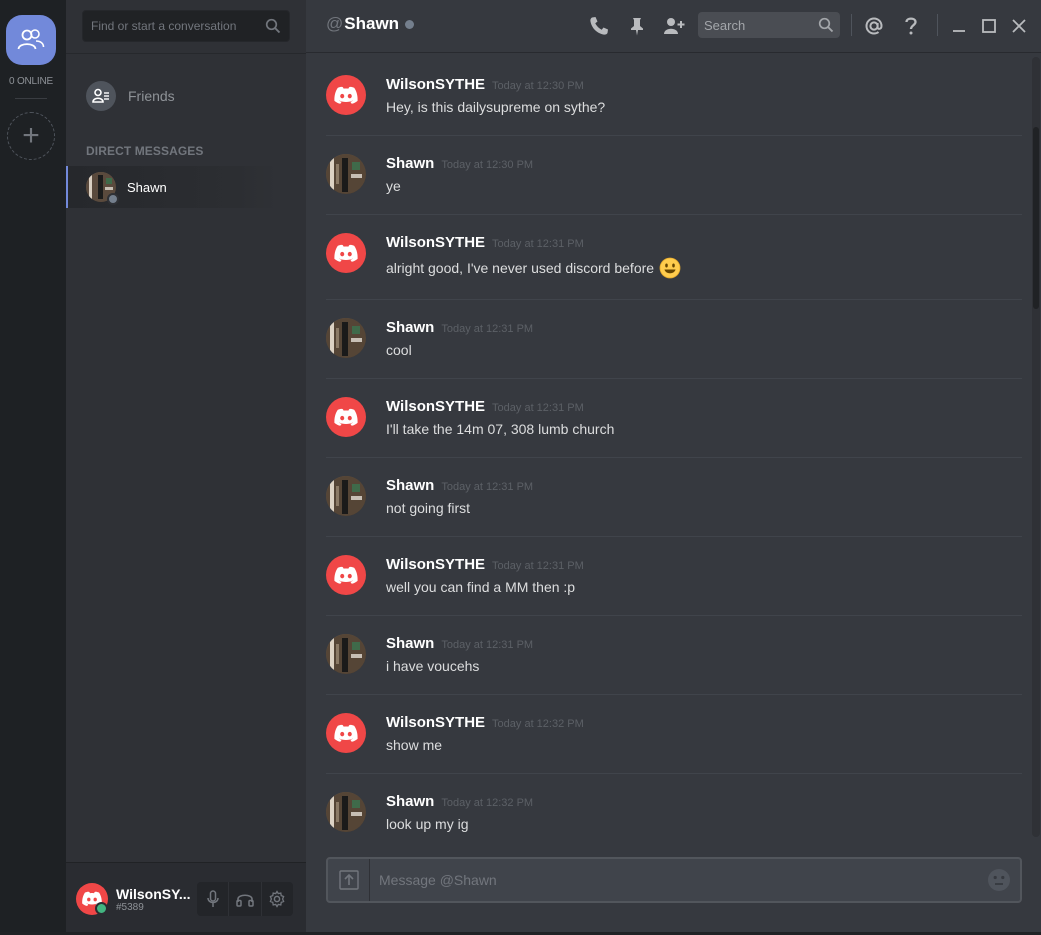  Describe the element at coordinates (277, 899) in the screenshot. I see `user-settings-button` at that location.